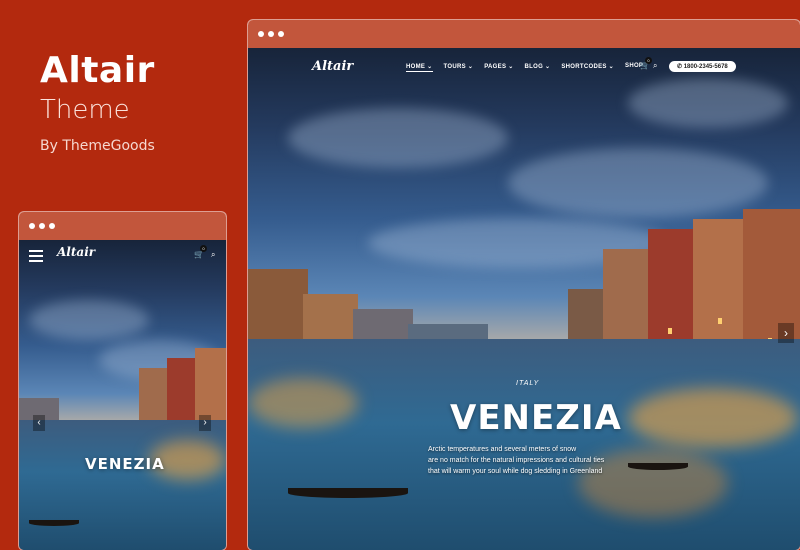 The image size is (800, 550). I want to click on promo-byline: By ThemeGoods, so click(97, 146).